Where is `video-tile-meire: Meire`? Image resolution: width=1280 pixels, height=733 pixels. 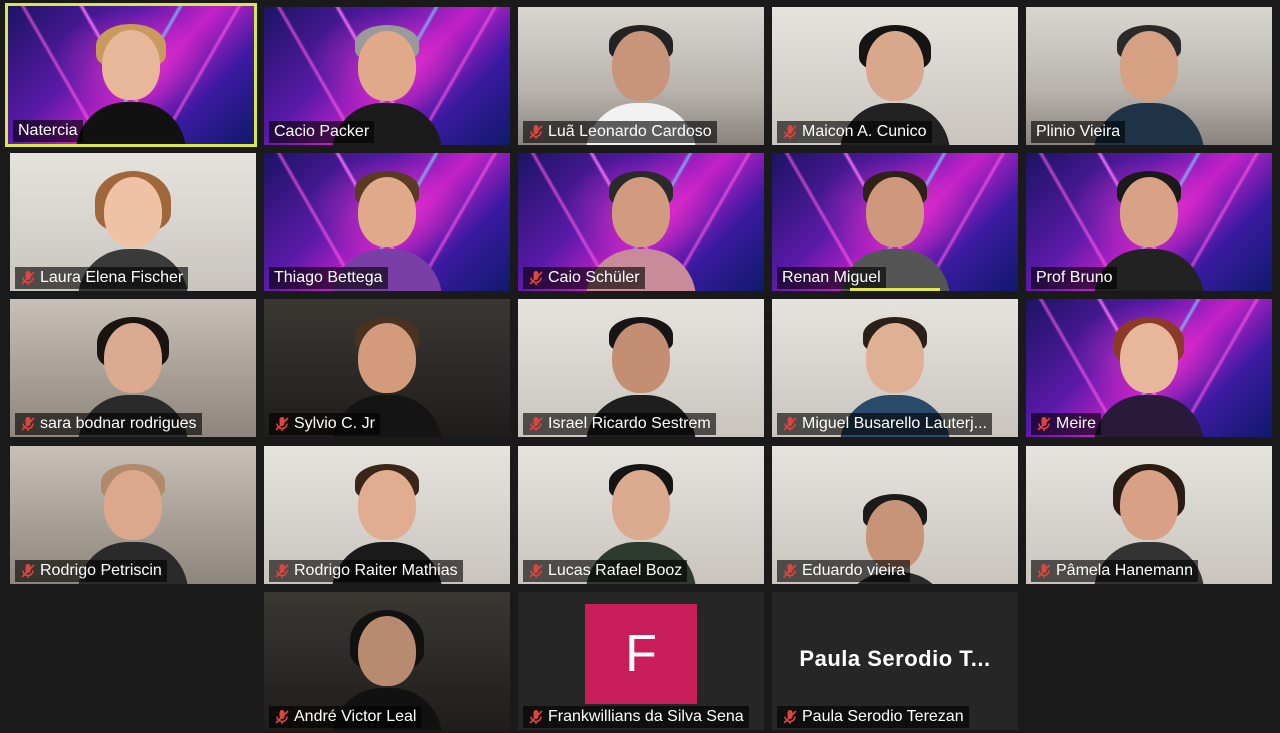
video-tile-meire: Meire is located at coordinates (1149, 368).